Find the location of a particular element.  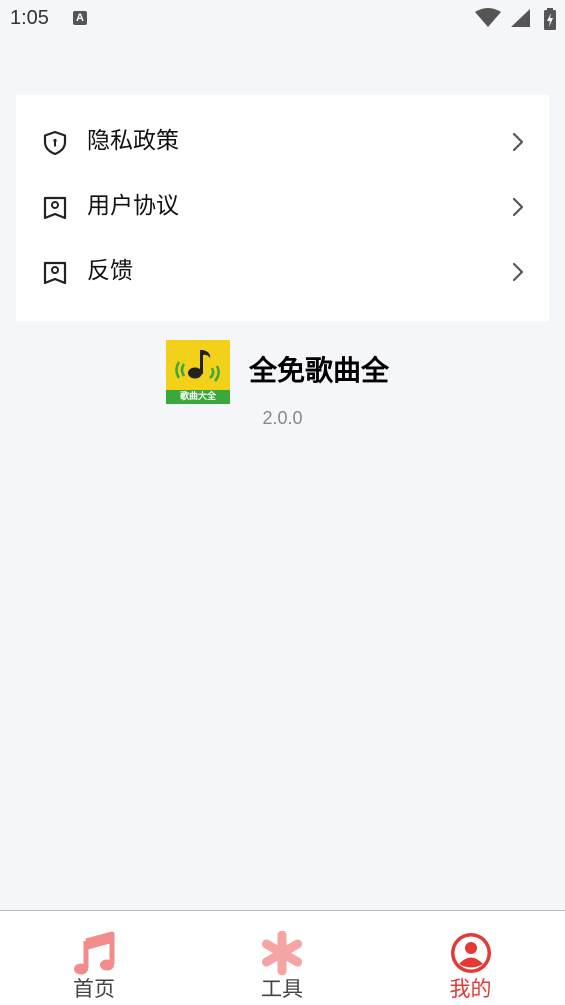

nav-label: 我的 is located at coordinates (470, 989).